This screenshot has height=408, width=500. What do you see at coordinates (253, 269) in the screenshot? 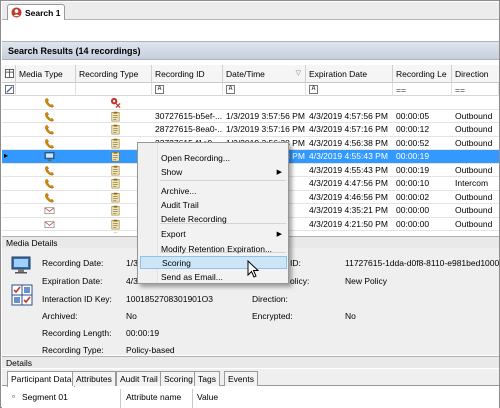
I see `mouse-cursor-icon` at bounding box center [253, 269].